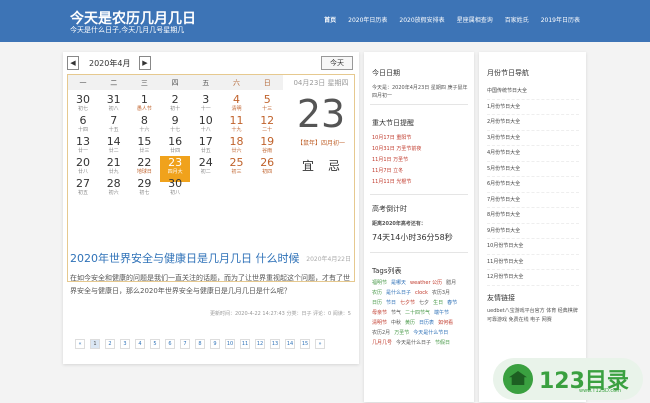 The height and width of the screenshot is (403, 650). Describe the element at coordinates (452, 303) in the screenshot. I see `tag-link: 春节` at that location.